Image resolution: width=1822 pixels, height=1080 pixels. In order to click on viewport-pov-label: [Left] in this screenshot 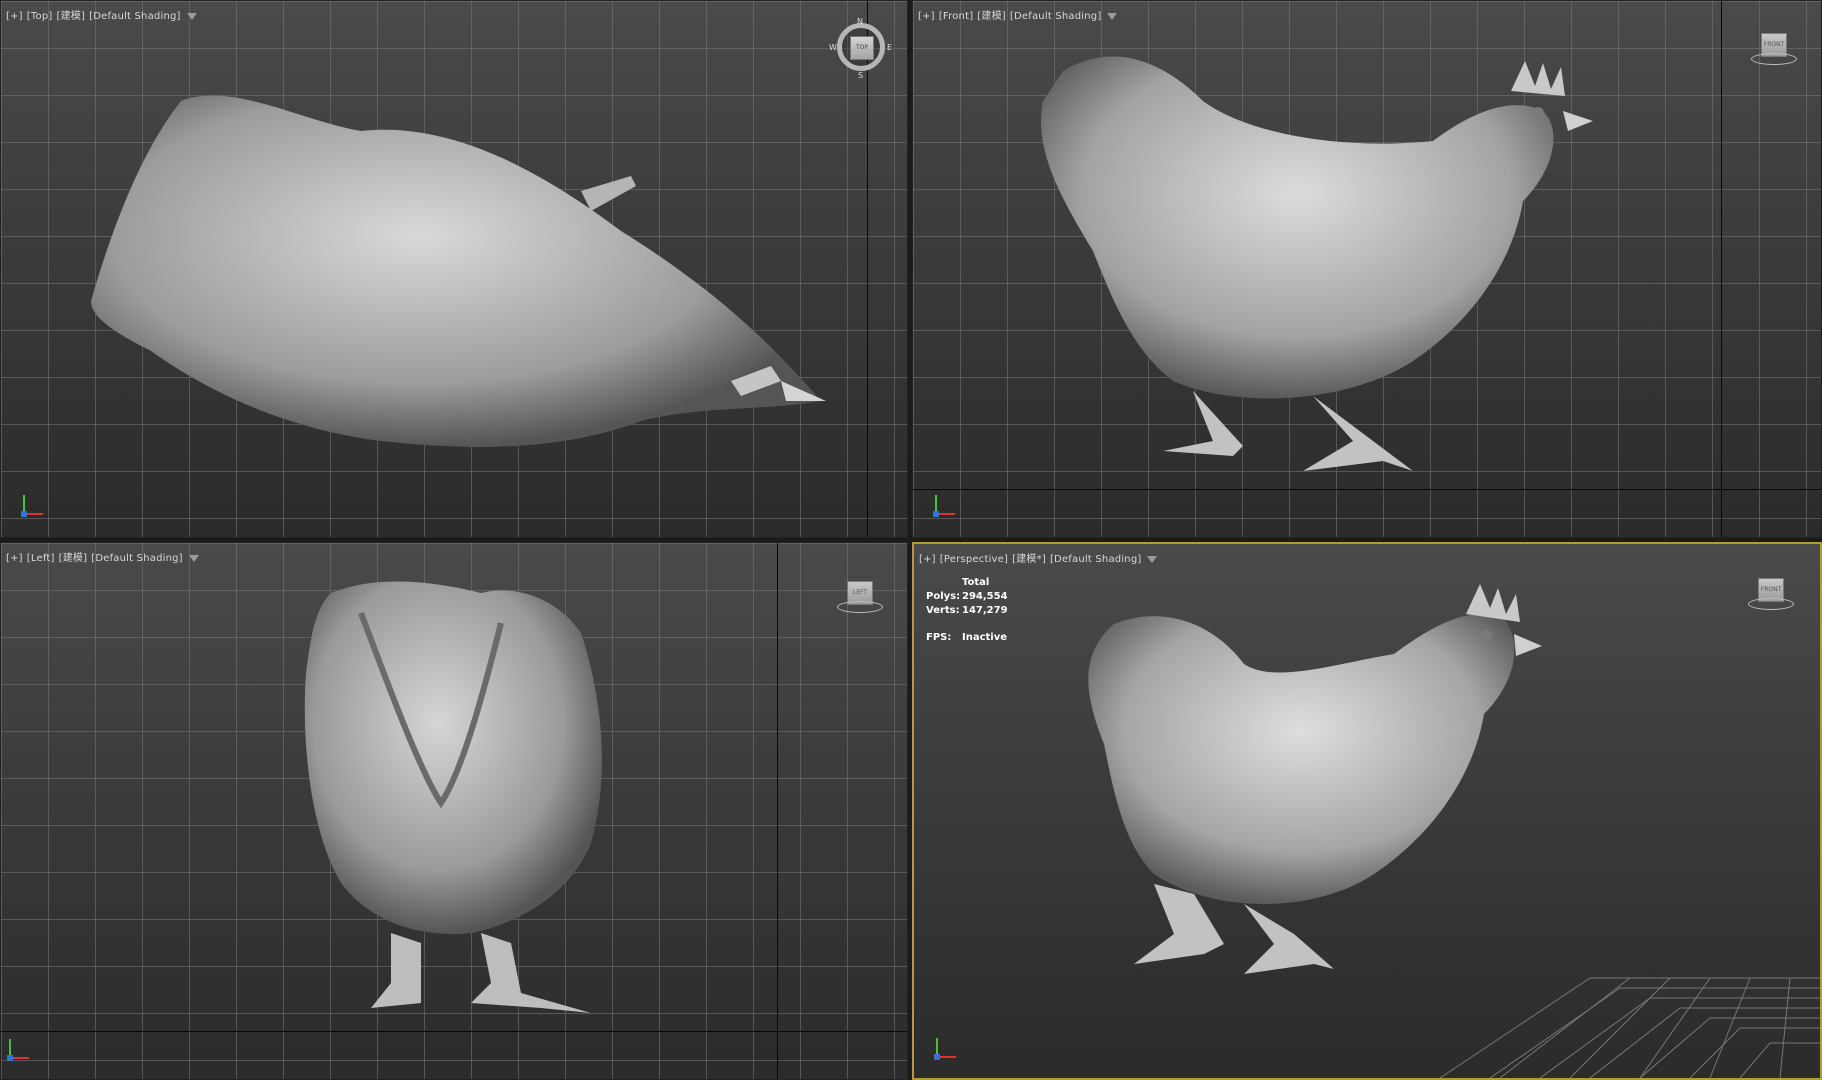, I will do `click(41, 558)`.